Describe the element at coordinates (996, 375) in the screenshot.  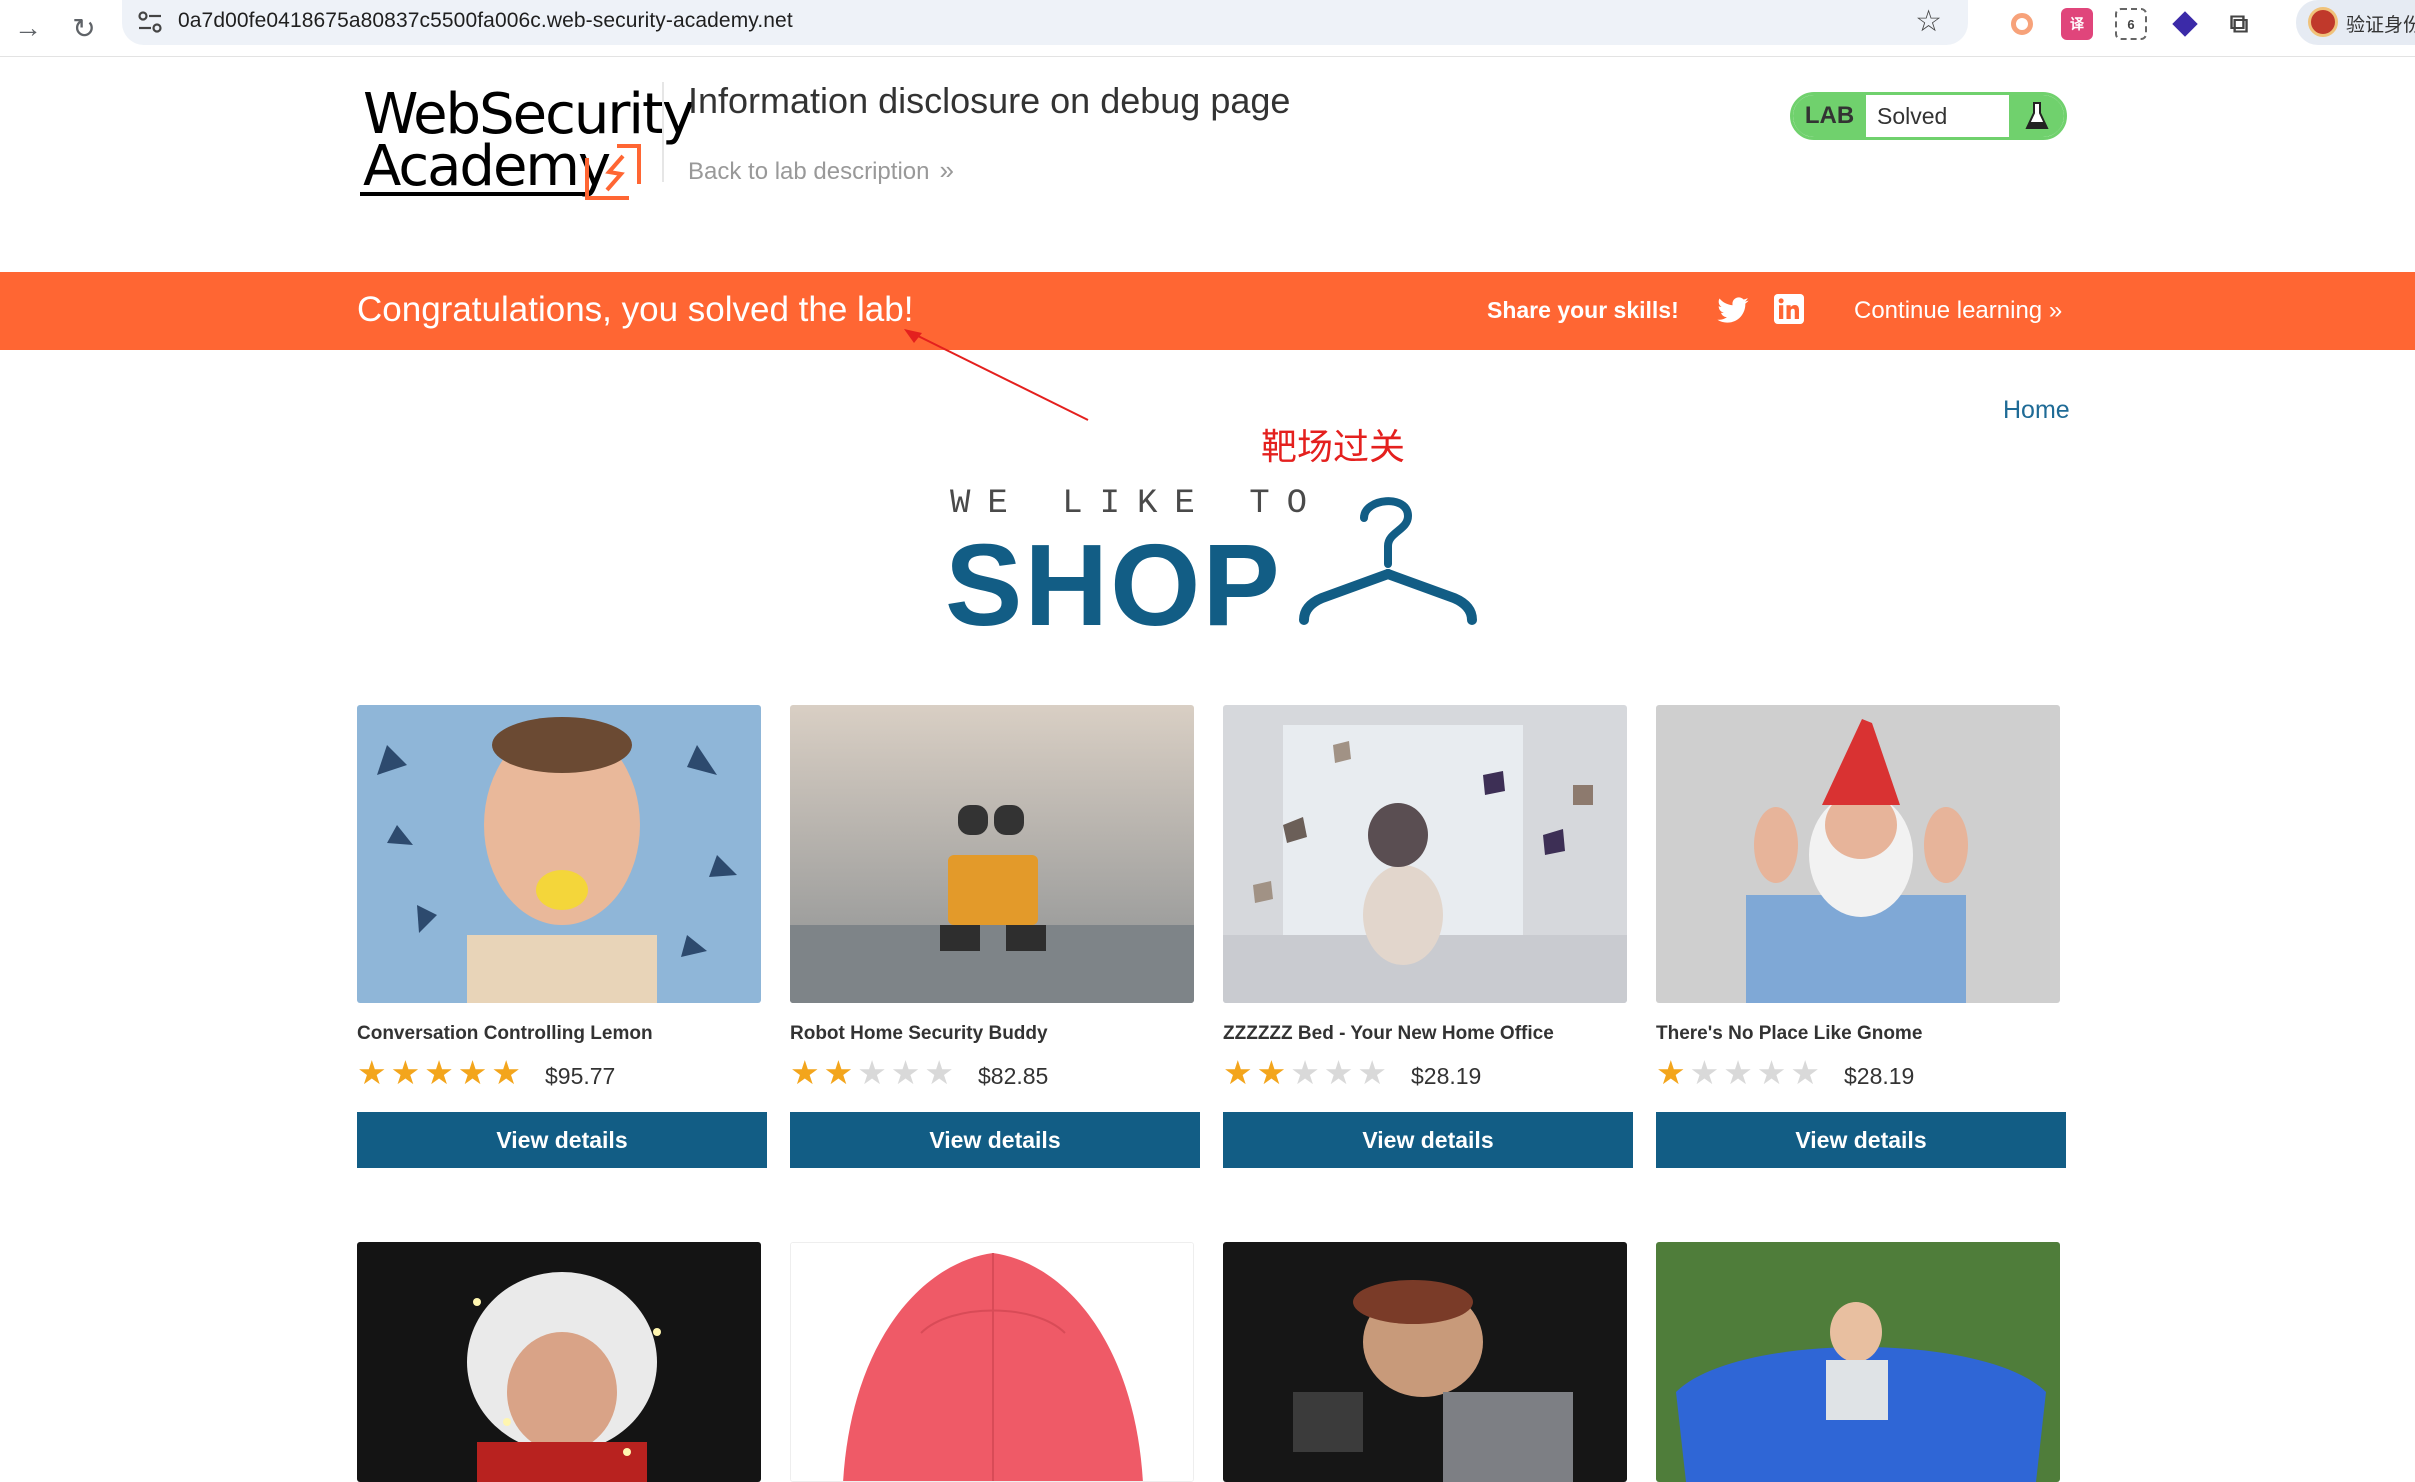
I see `annotation-arrow` at that location.